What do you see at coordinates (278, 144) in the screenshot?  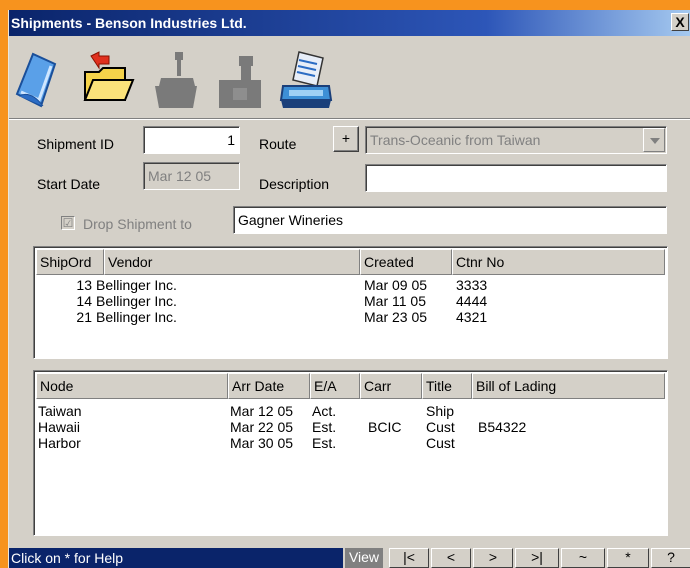 I see `route-label: Route` at bounding box center [278, 144].